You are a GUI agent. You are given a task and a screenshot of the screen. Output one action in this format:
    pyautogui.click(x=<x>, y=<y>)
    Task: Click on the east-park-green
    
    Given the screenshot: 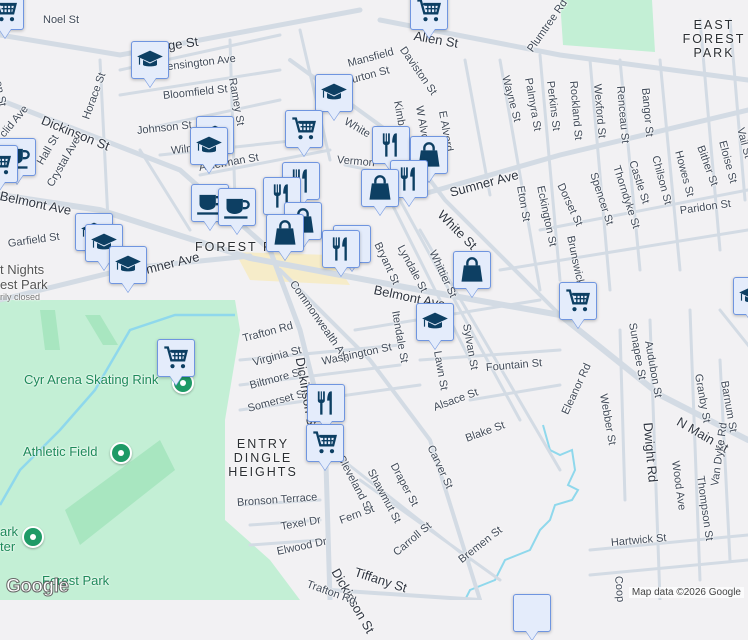 What is the action you would take?
    pyautogui.click(x=607, y=26)
    